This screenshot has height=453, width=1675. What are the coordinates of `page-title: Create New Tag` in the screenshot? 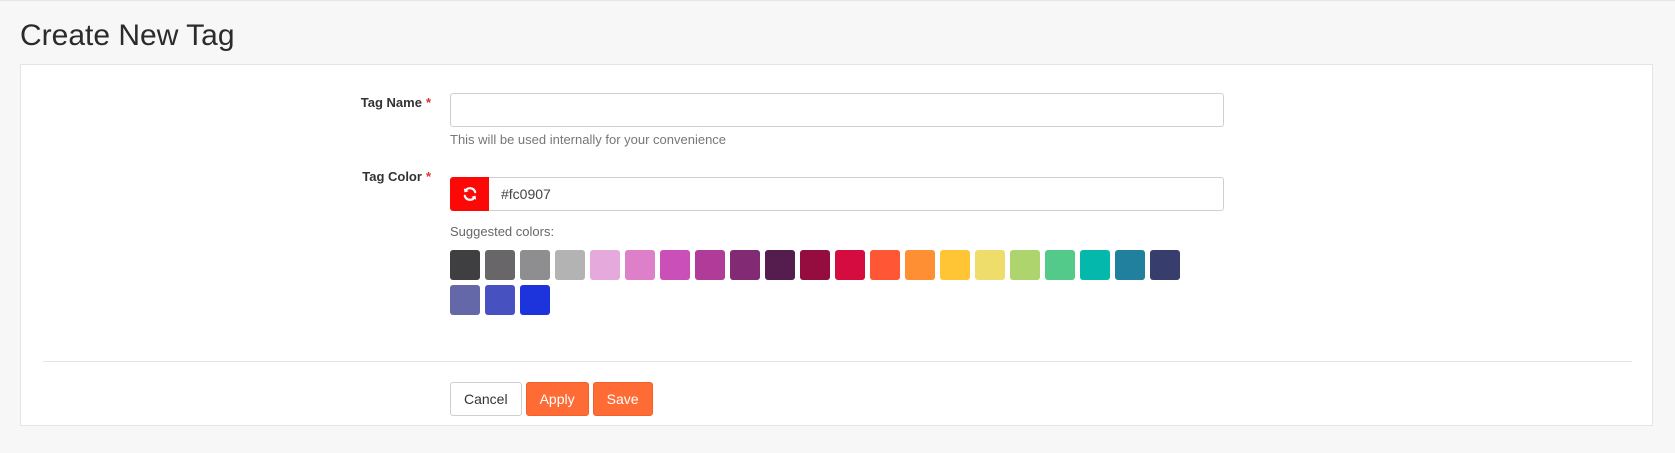 It's located at (127, 35).